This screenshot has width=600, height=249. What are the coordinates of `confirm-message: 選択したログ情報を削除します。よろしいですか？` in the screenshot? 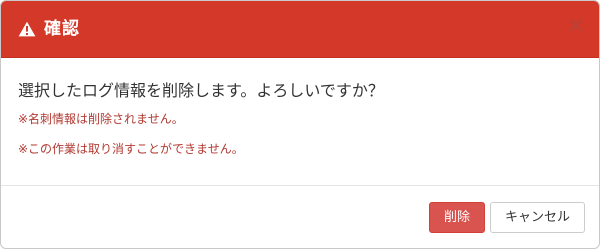 It's located at (201, 90).